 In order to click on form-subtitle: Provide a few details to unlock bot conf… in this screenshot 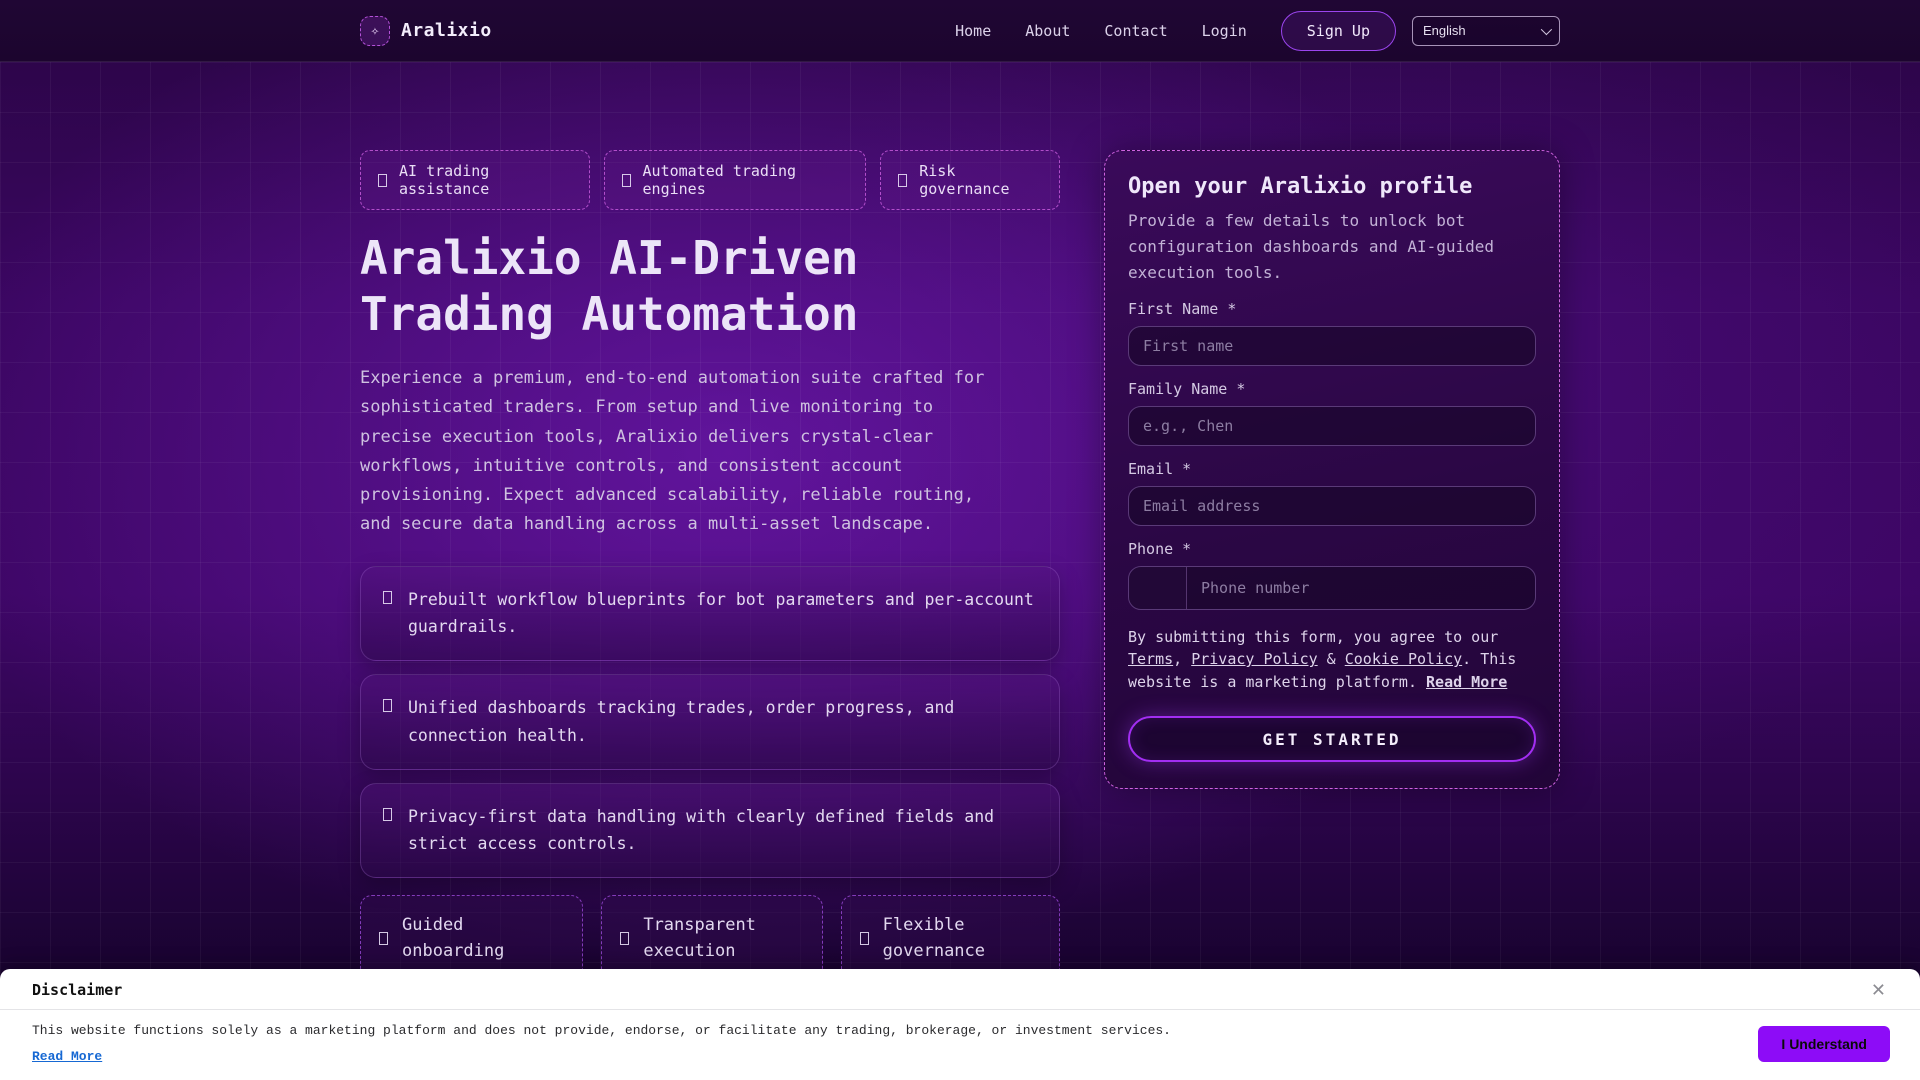, I will do `click(1311, 246)`.